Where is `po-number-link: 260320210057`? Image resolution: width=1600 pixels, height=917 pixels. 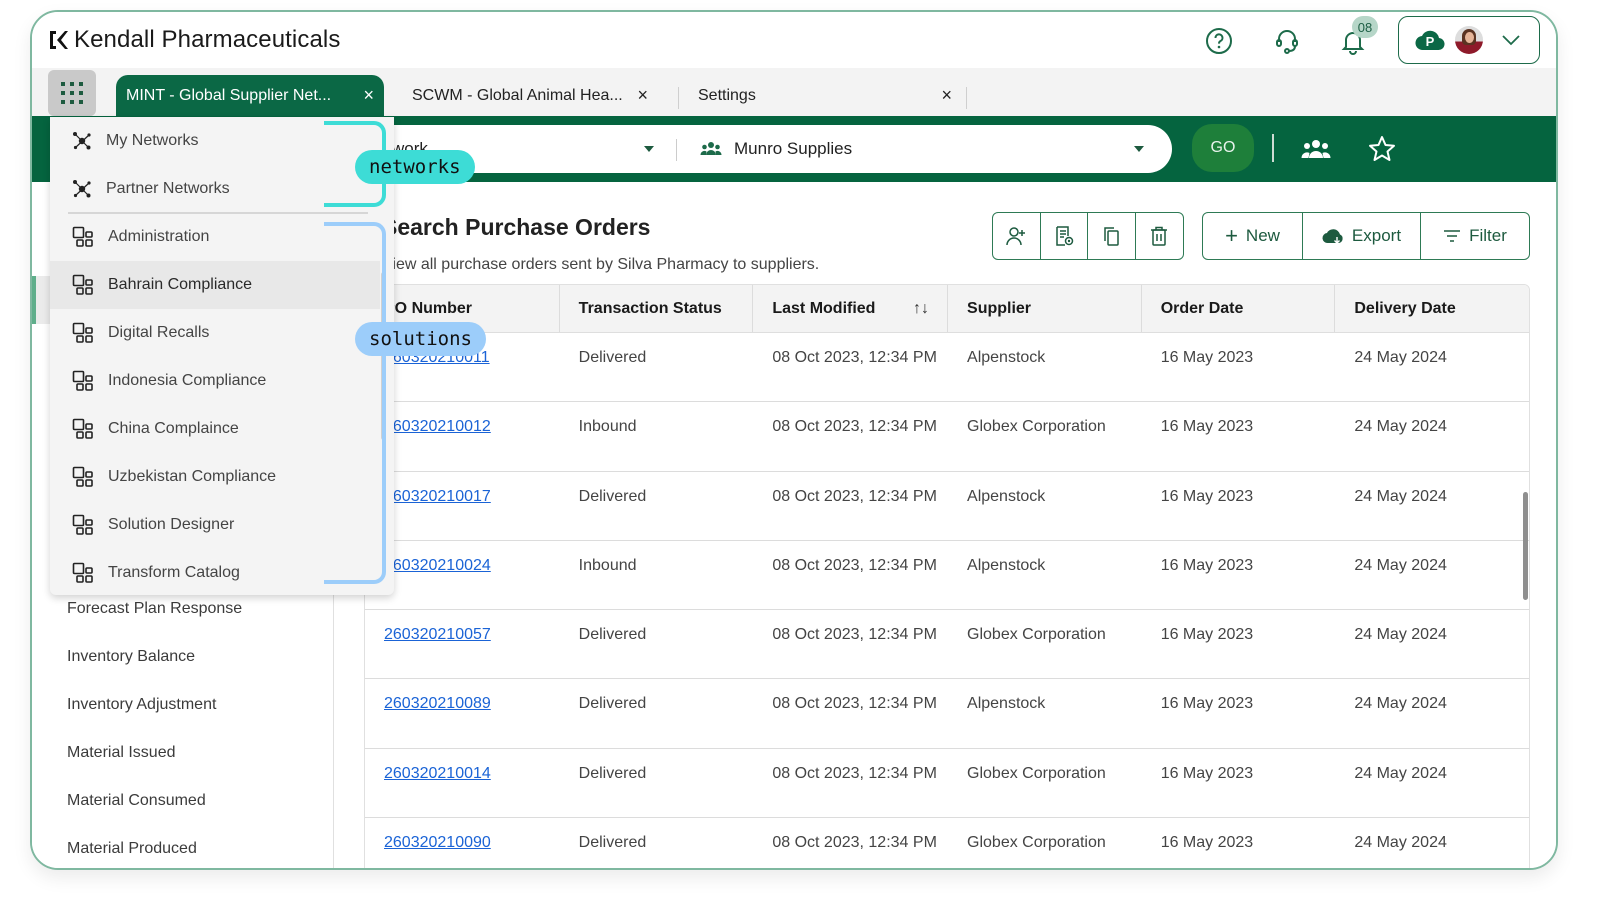
po-number-link: 260320210057 is located at coordinates (437, 634).